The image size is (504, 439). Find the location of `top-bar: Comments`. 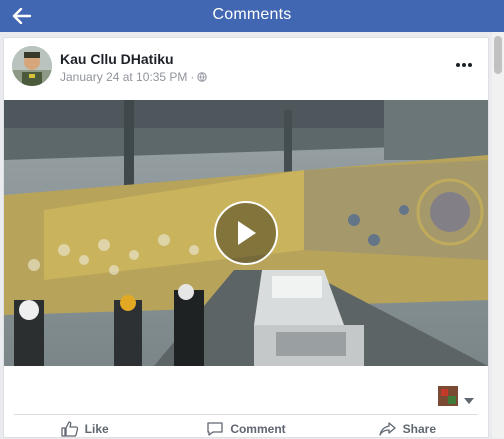

top-bar: Comments is located at coordinates (252, 16).